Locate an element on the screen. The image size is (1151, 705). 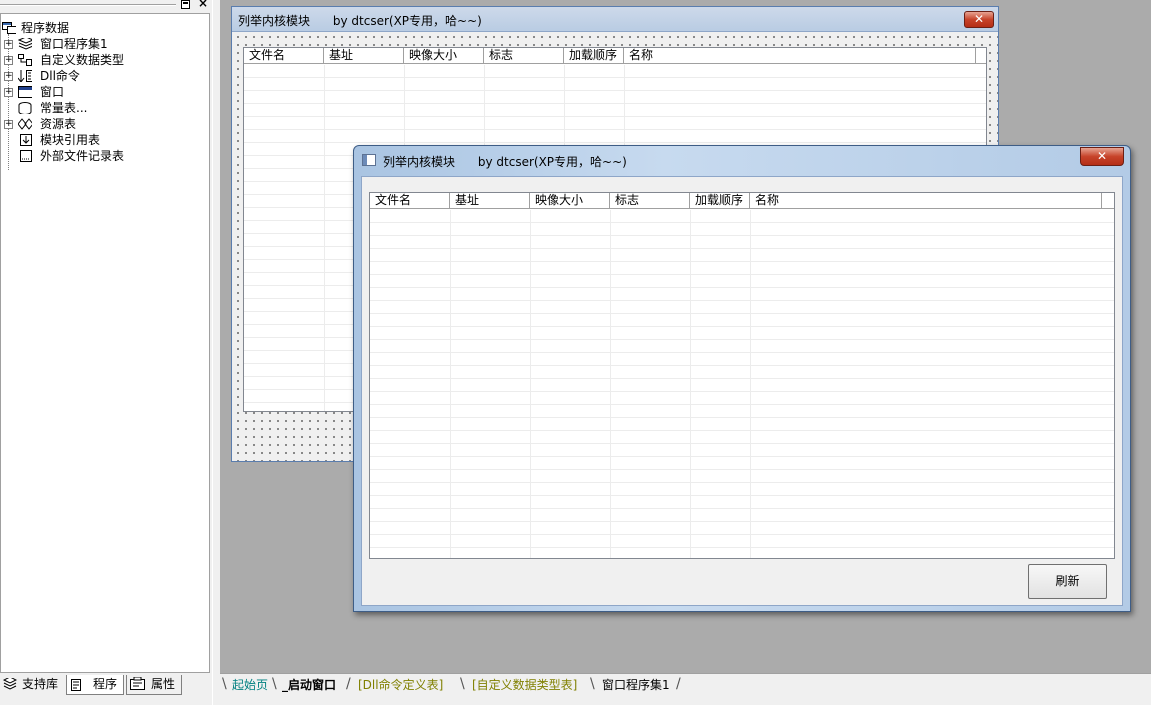
tab-start-page: 起始页 is located at coordinates (250, 686).